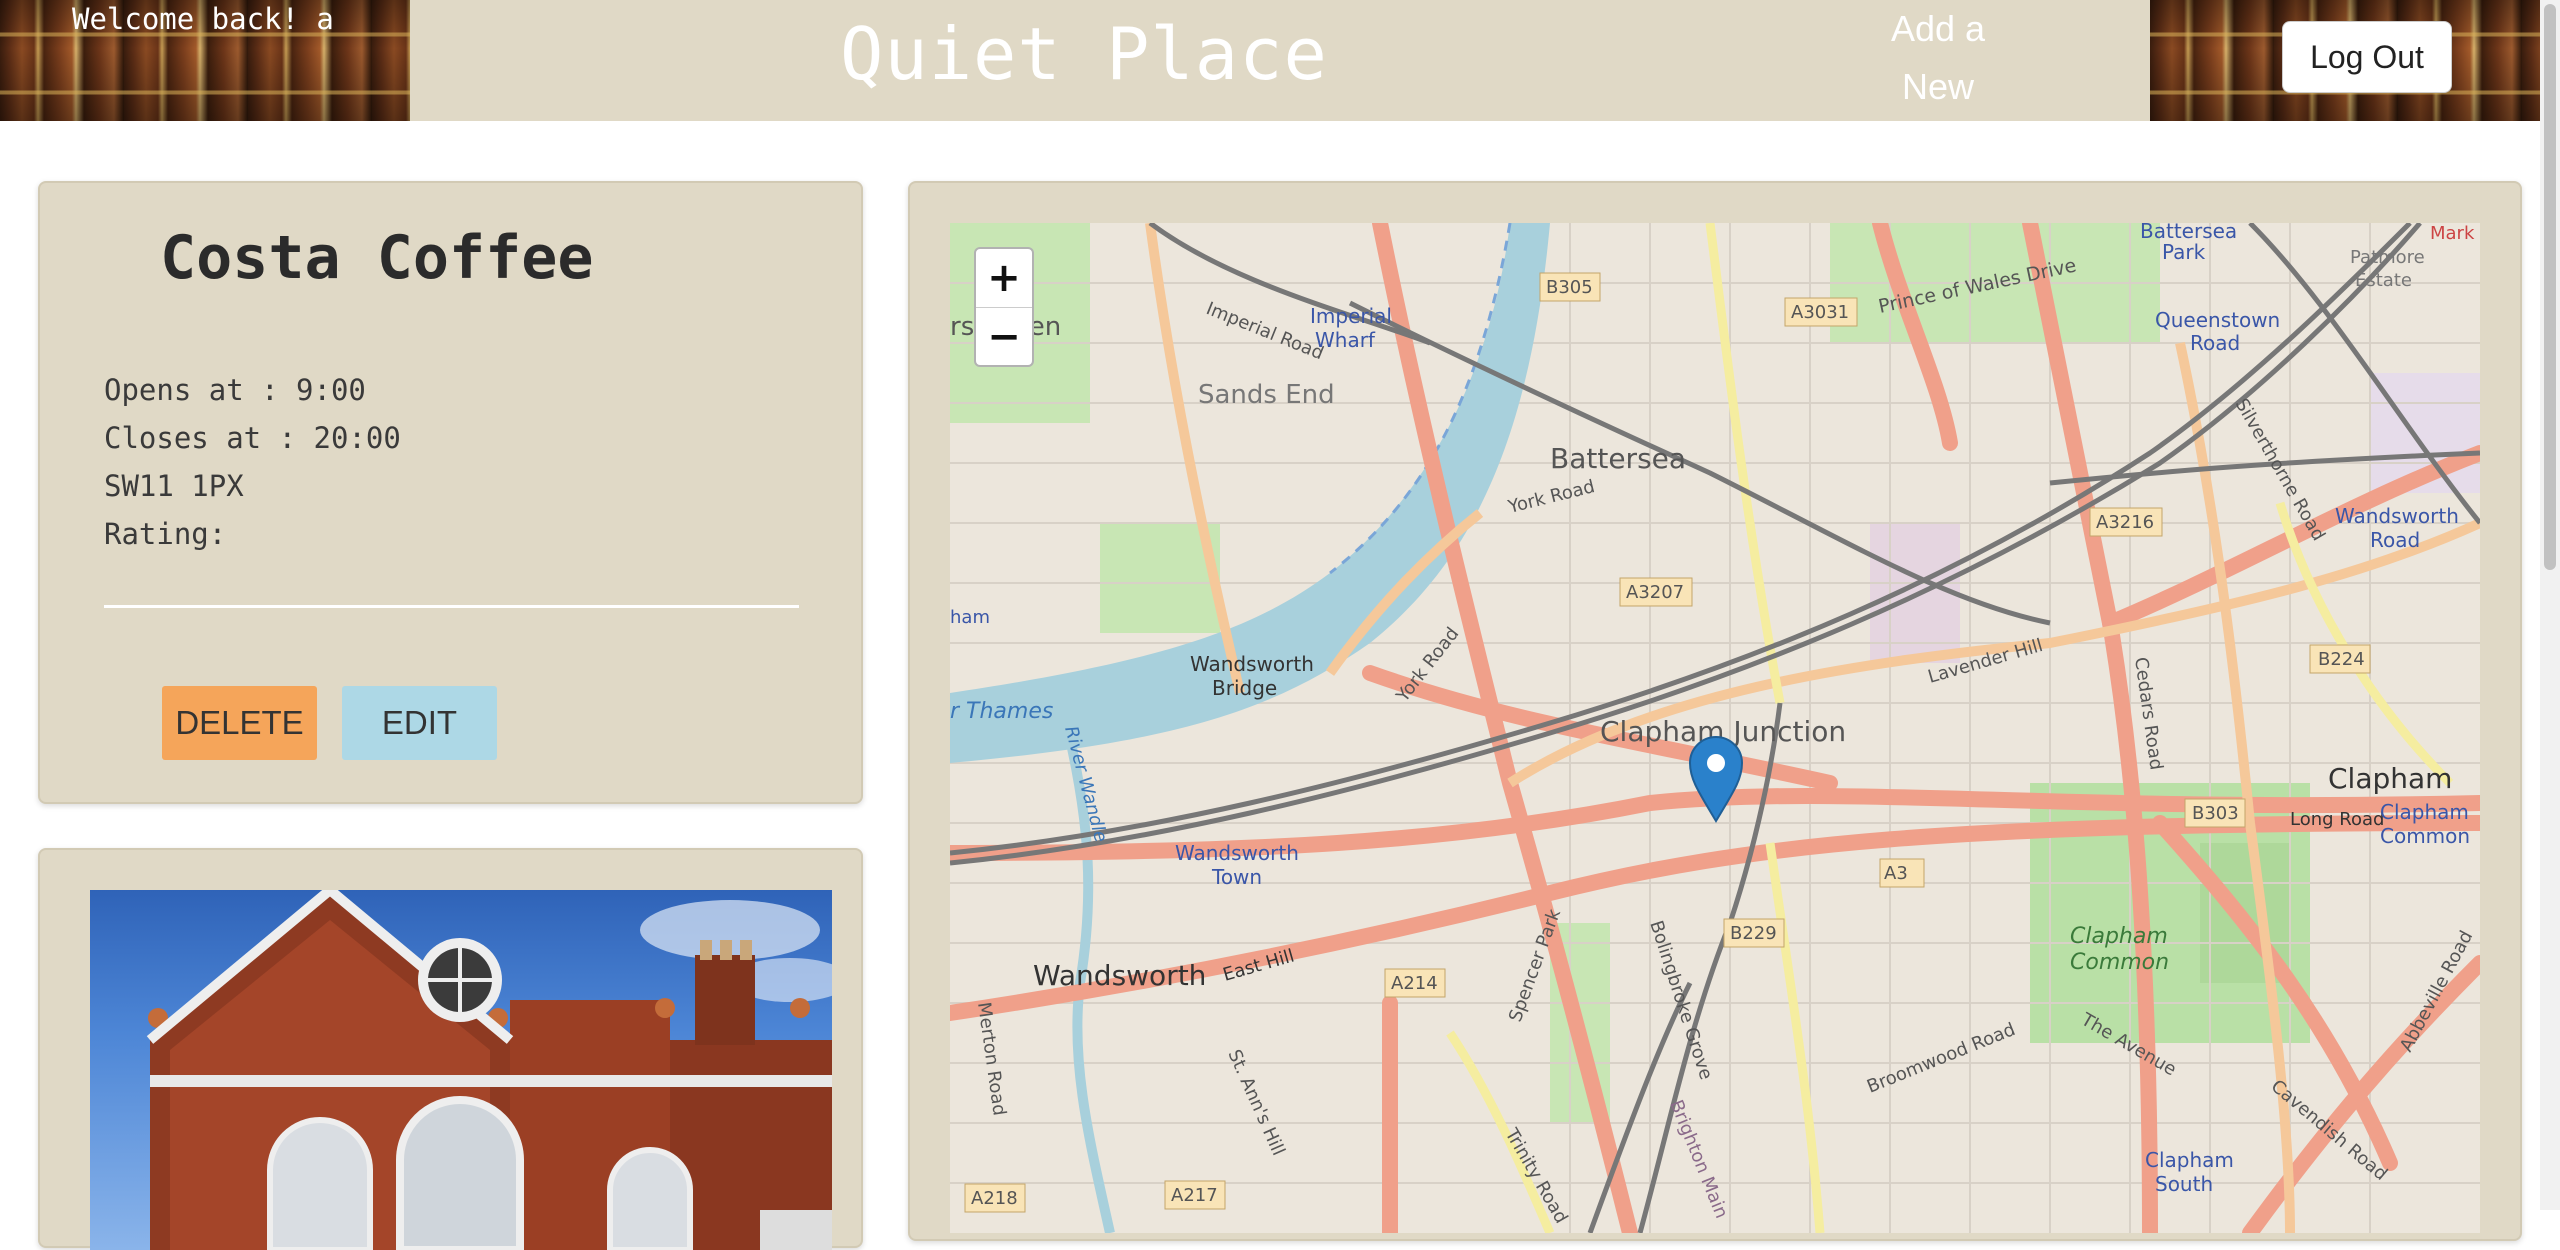 The image size is (2560, 1250). Describe the element at coordinates (2387, 257) in the screenshot. I see `map-label: Patmore` at that location.